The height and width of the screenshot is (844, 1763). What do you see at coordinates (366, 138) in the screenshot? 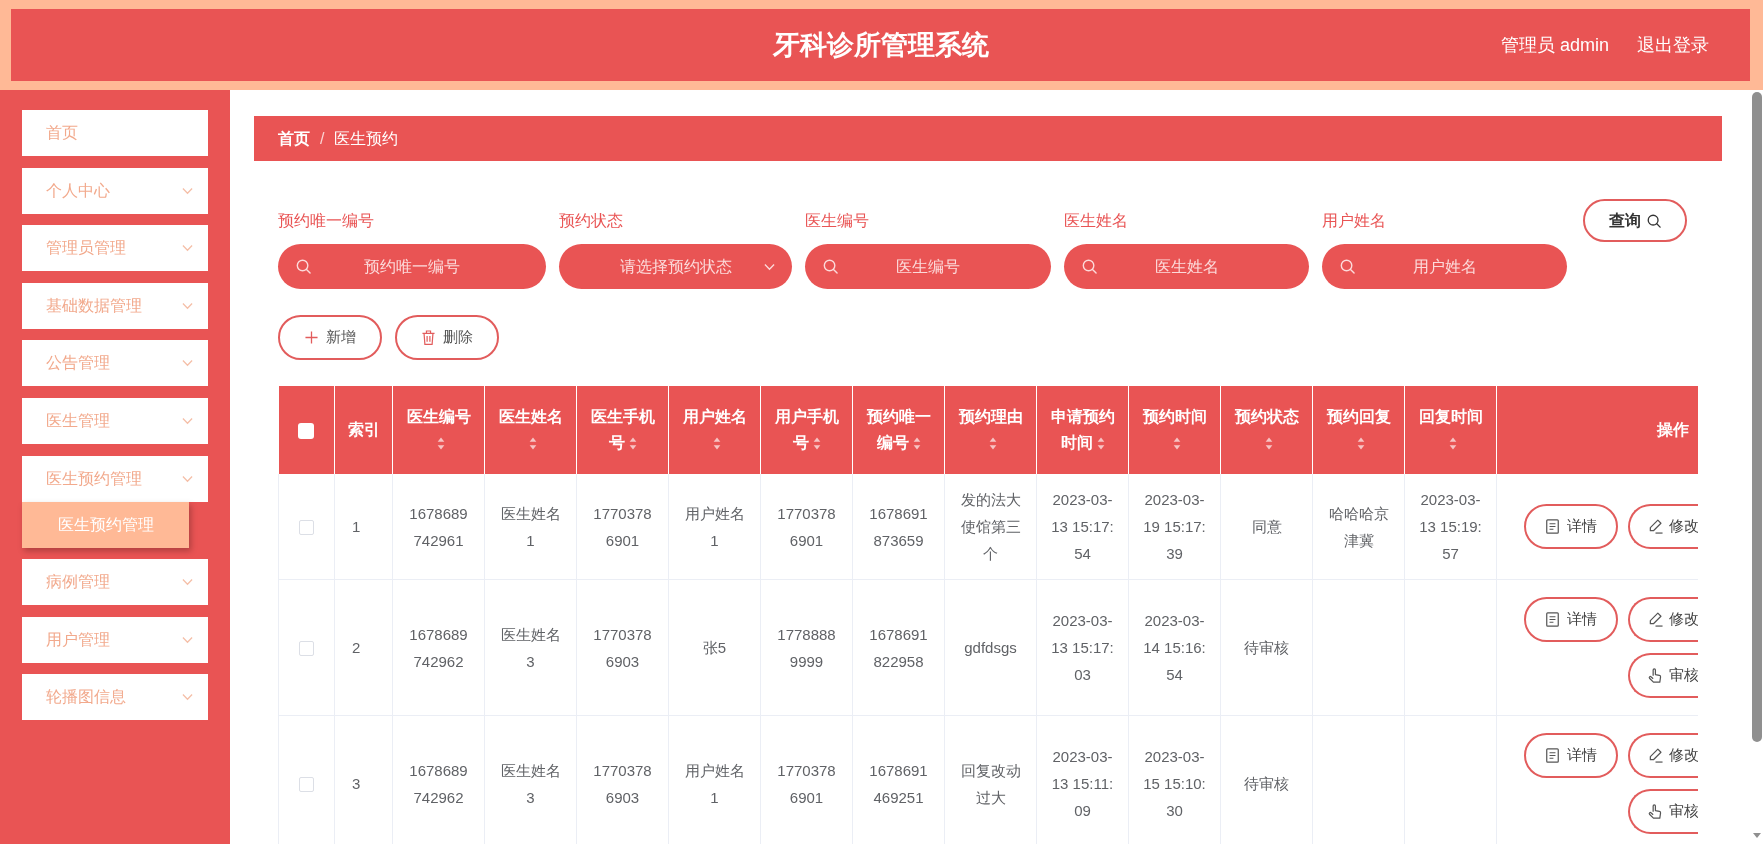
I see `breadcrumb-current: 医生预约` at bounding box center [366, 138].